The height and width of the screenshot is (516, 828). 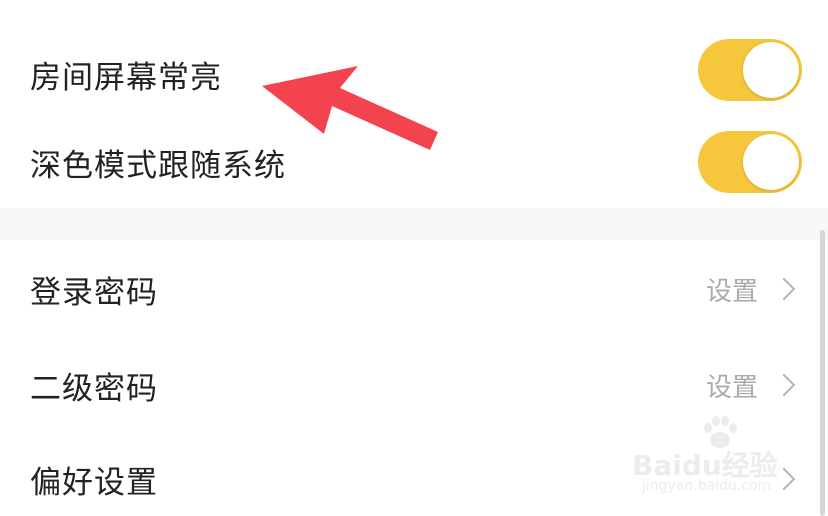 What do you see at coordinates (731, 291) in the screenshot?
I see `setting-value-login-password: 设置` at bounding box center [731, 291].